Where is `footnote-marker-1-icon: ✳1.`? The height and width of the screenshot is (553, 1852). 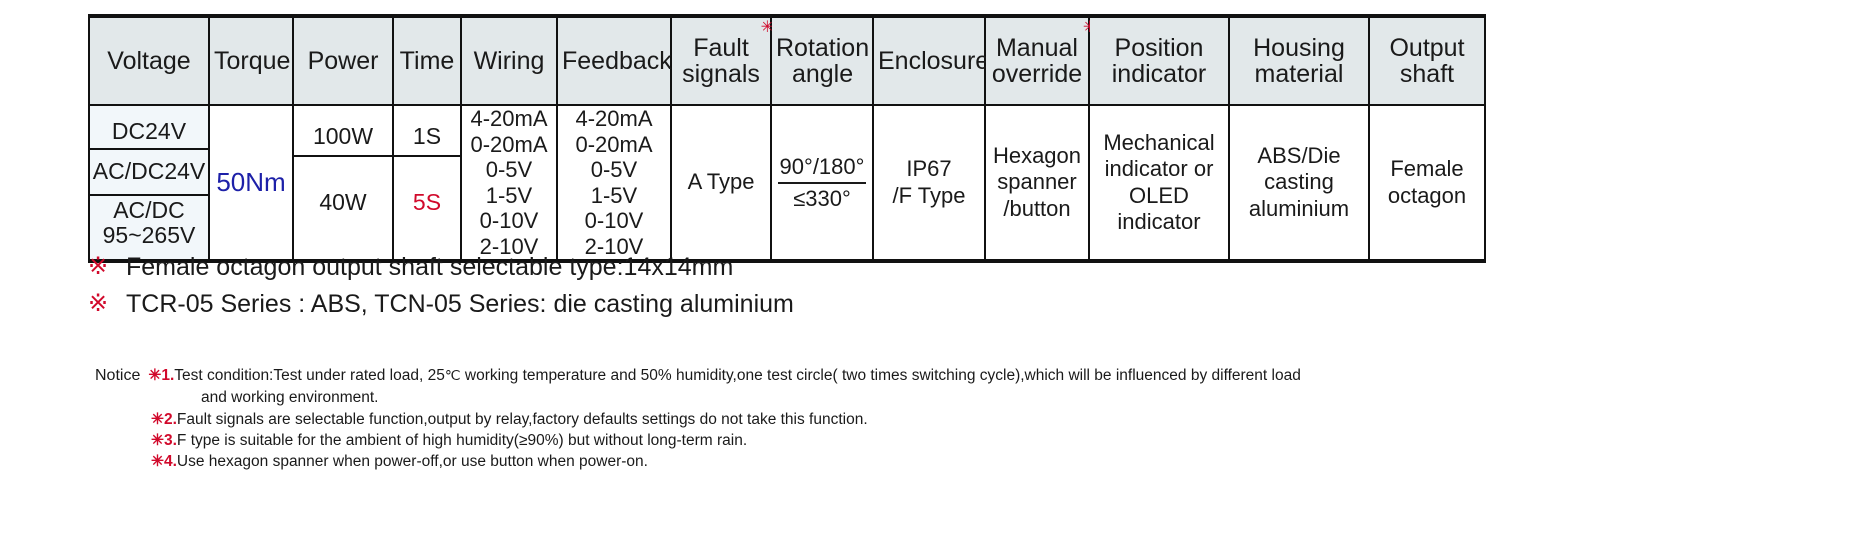 footnote-marker-1-icon: ✳1. is located at coordinates (161, 375).